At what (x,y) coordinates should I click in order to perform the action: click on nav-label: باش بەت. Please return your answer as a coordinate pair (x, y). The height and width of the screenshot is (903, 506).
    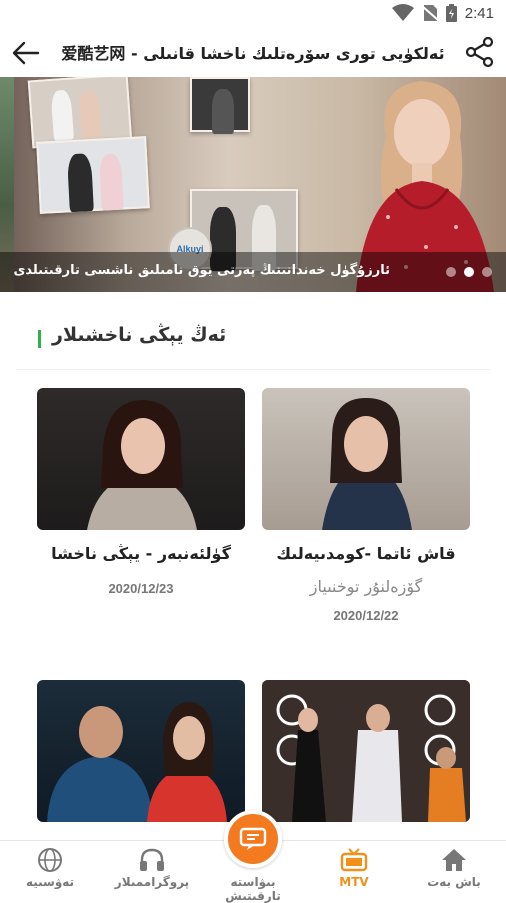
    Looking at the image, I should click on (454, 882).